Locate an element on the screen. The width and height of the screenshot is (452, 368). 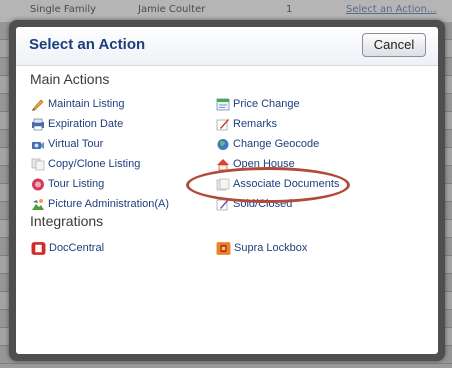
action-label: Copy/Clone Listing is located at coordinates (94, 164).